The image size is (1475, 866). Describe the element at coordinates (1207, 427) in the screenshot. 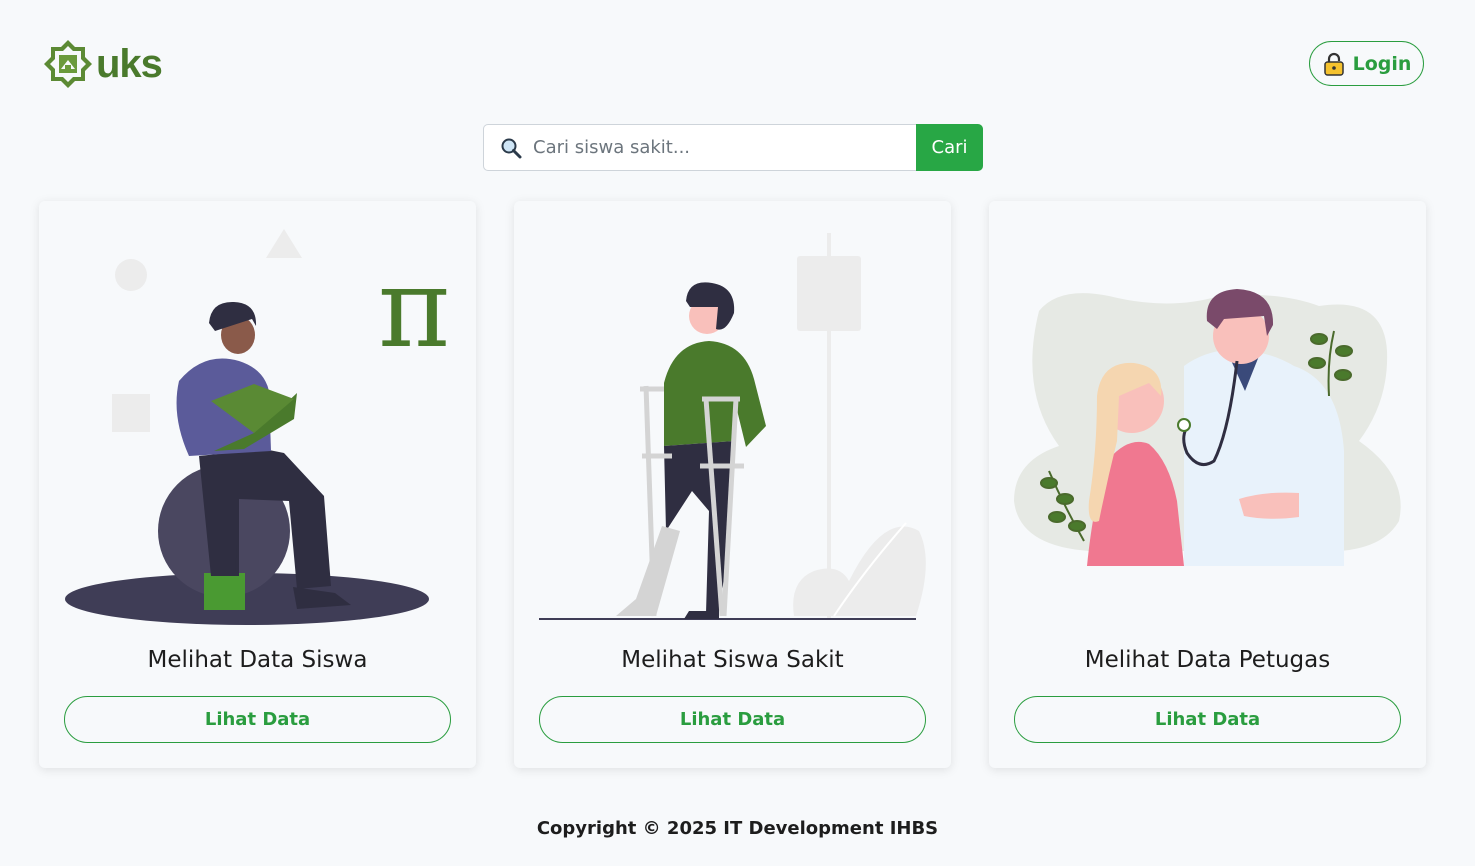

I see `doctor-patient-illustration` at that location.